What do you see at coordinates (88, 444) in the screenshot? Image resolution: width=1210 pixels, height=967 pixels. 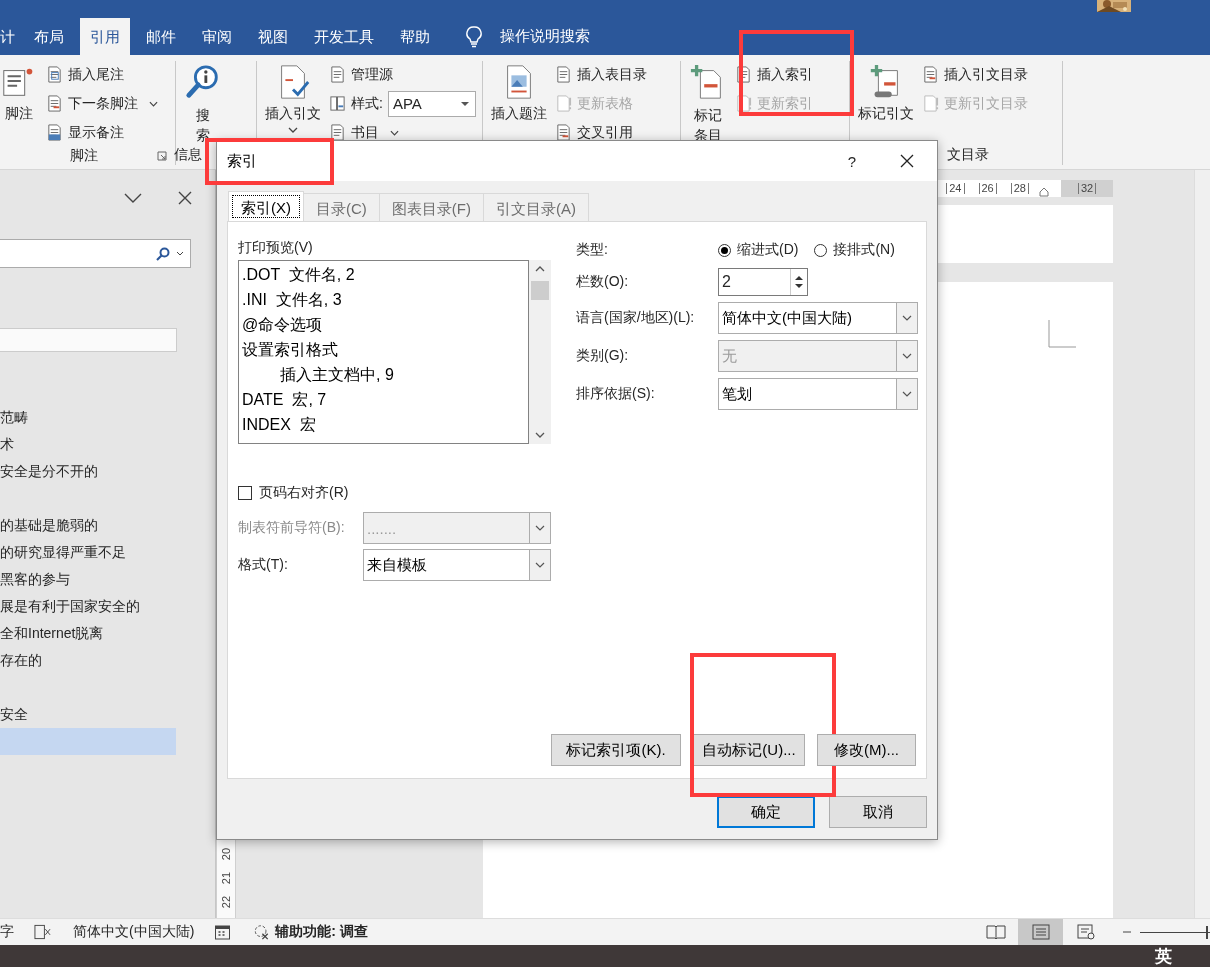 I see `heading-item: 术` at bounding box center [88, 444].